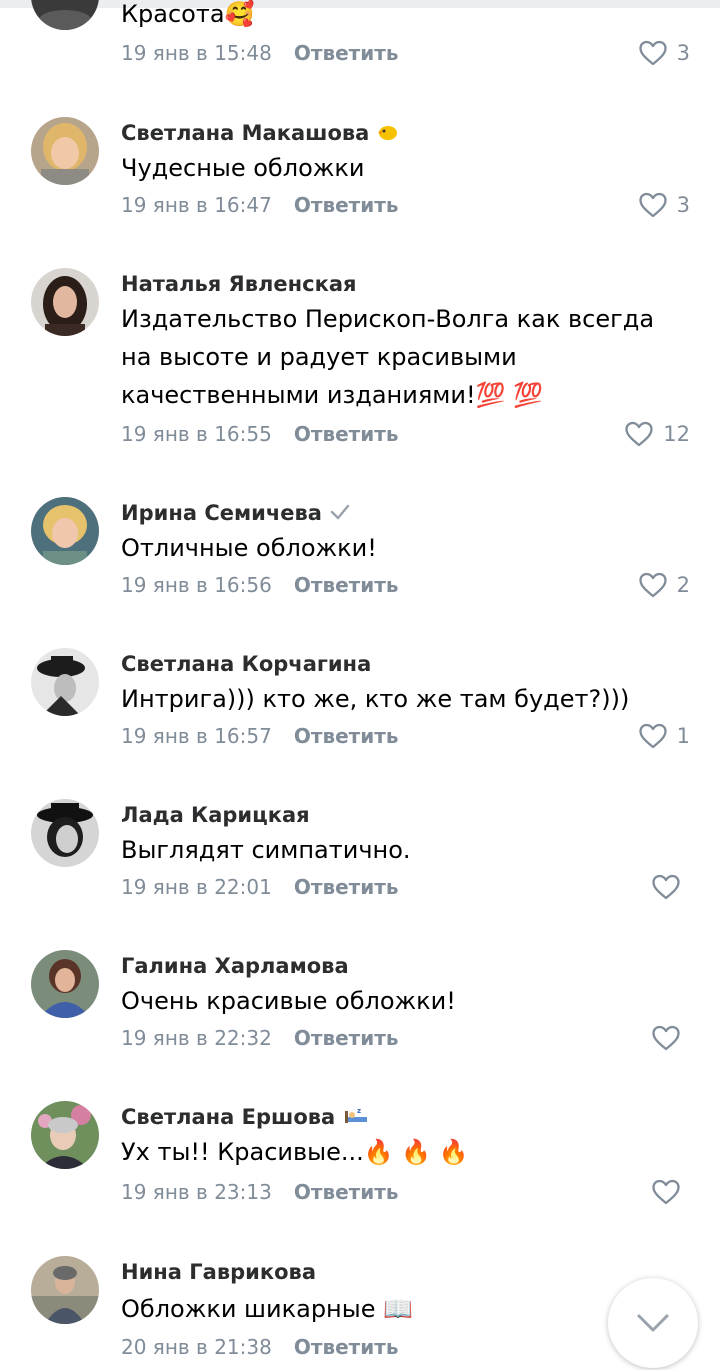 This screenshot has height=1370, width=720. I want to click on like-button: 2, so click(664, 585).